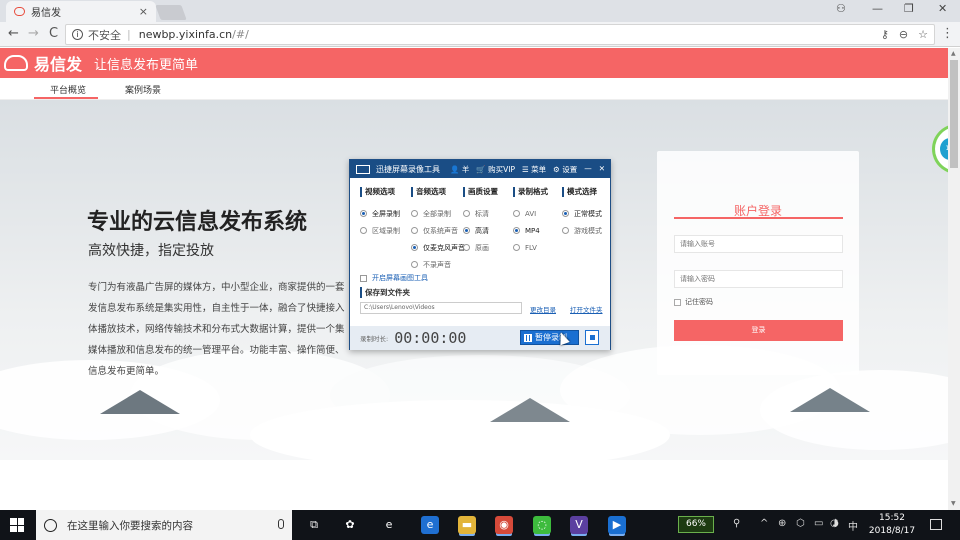  What do you see at coordinates (758, 244) in the screenshot?
I see `account-input` at bounding box center [758, 244].